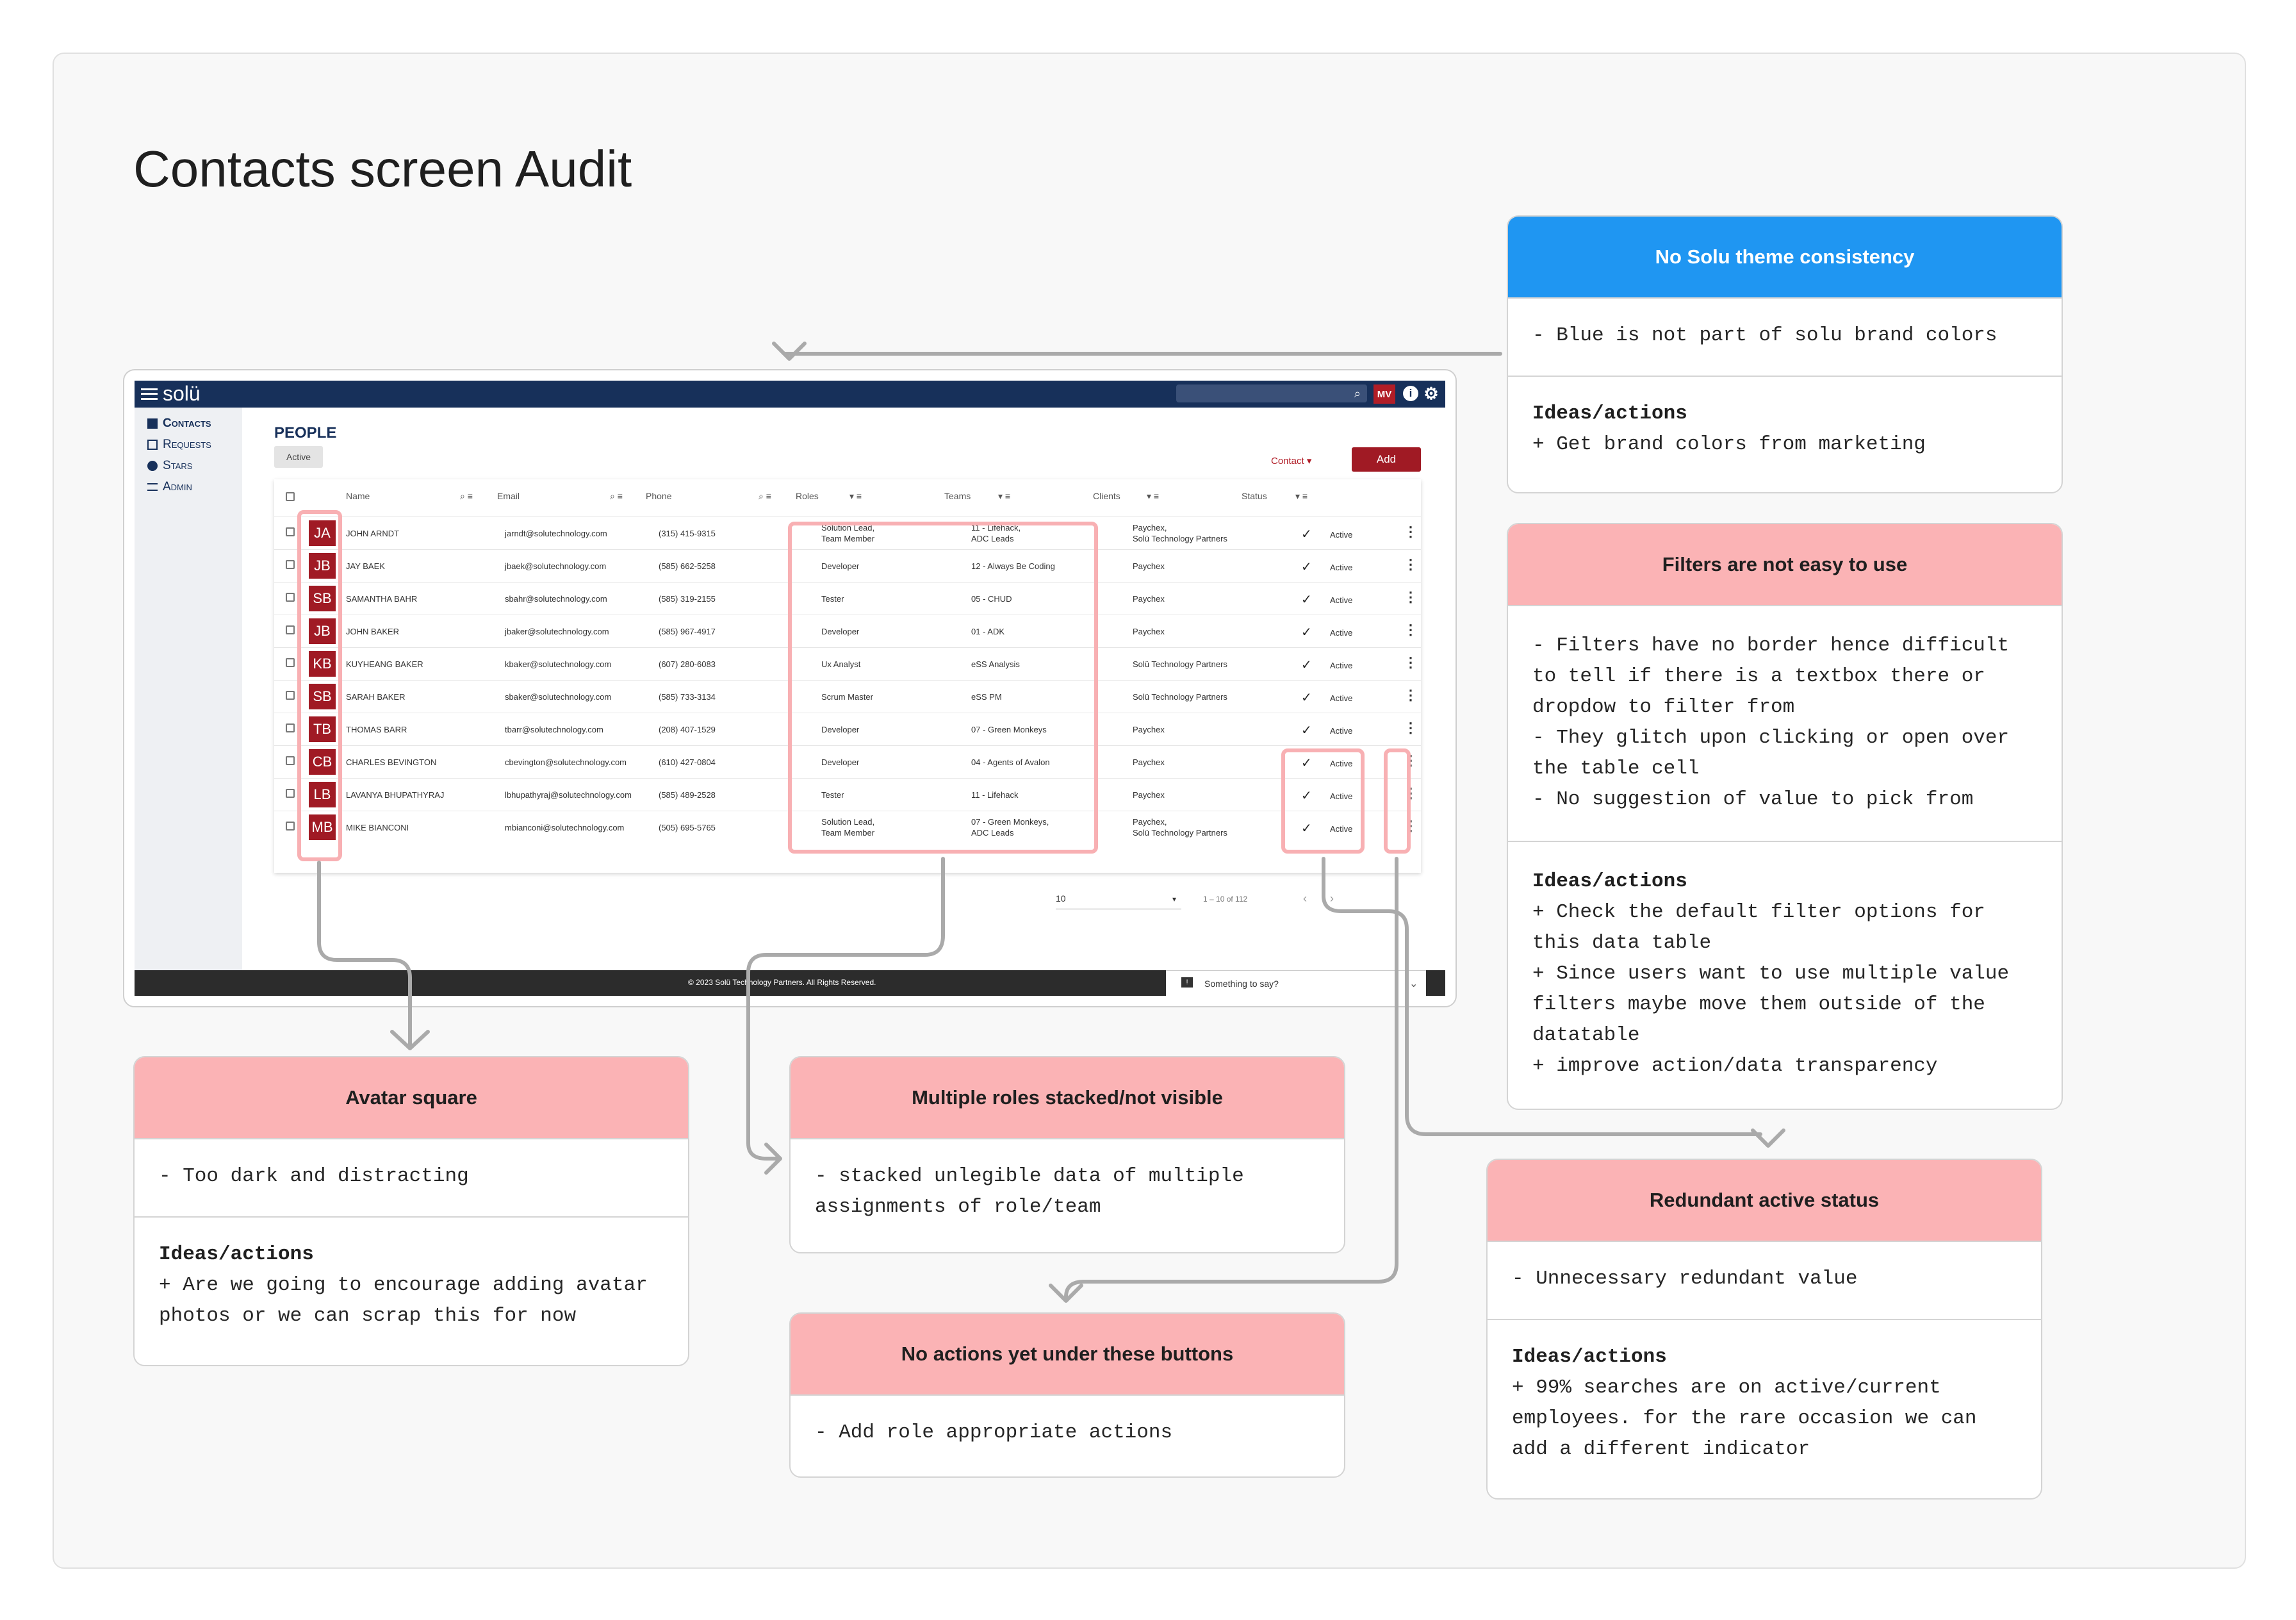 This screenshot has width=2296, height=1620. What do you see at coordinates (411, 1098) in the screenshot?
I see `note-title: Avatar square` at bounding box center [411, 1098].